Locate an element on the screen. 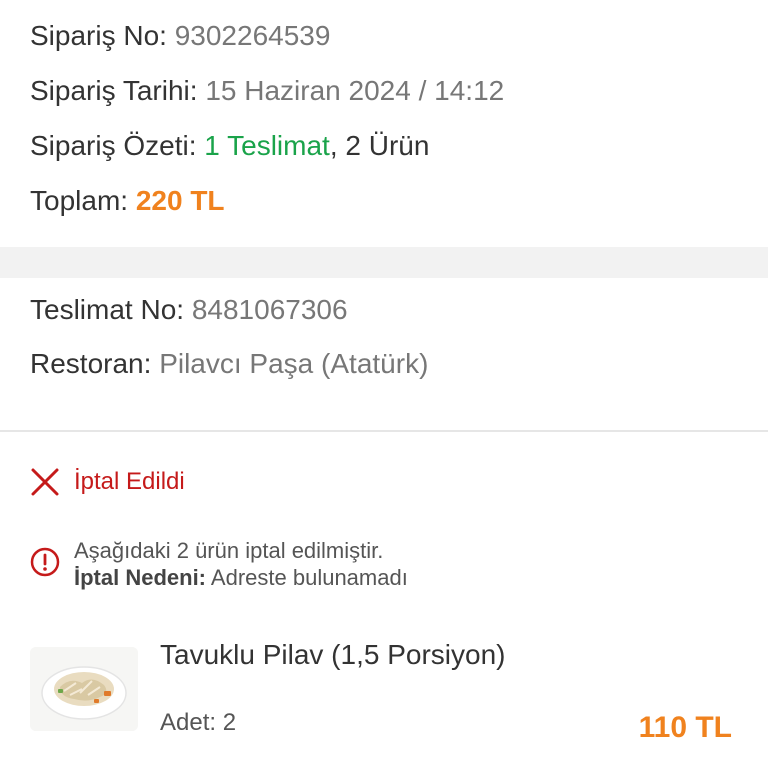  order-no-label: Sipariş No: is located at coordinates (98, 35).